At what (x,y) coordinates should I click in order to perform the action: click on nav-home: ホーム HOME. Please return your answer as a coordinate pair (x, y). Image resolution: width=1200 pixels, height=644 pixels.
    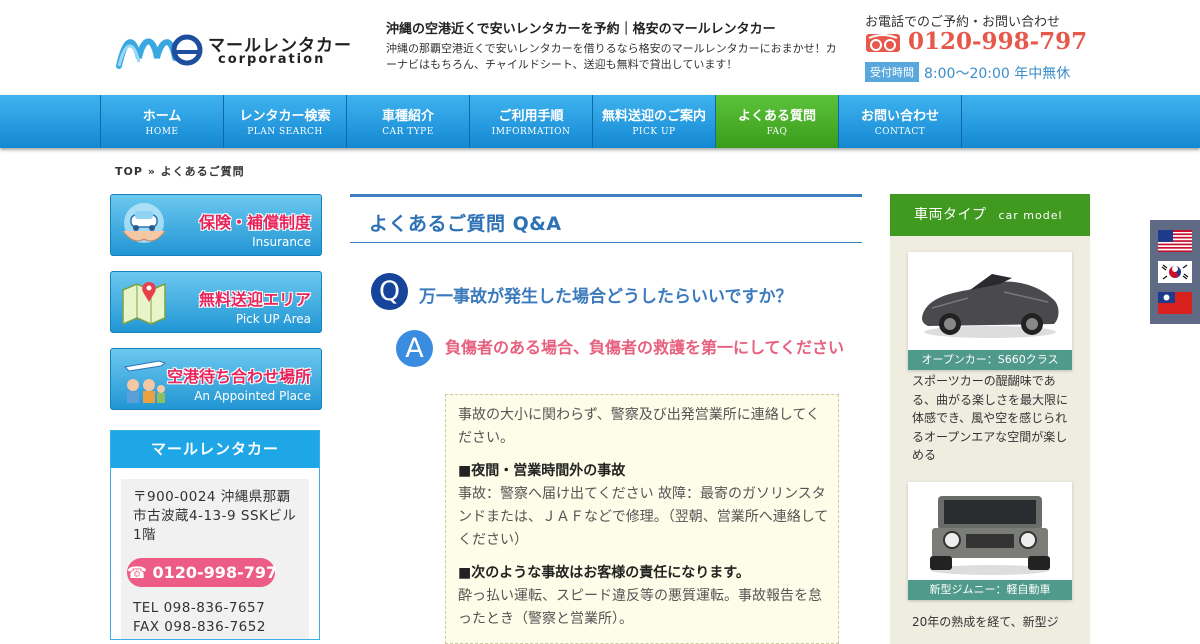
    Looking at the image, I should click on (161, 121).